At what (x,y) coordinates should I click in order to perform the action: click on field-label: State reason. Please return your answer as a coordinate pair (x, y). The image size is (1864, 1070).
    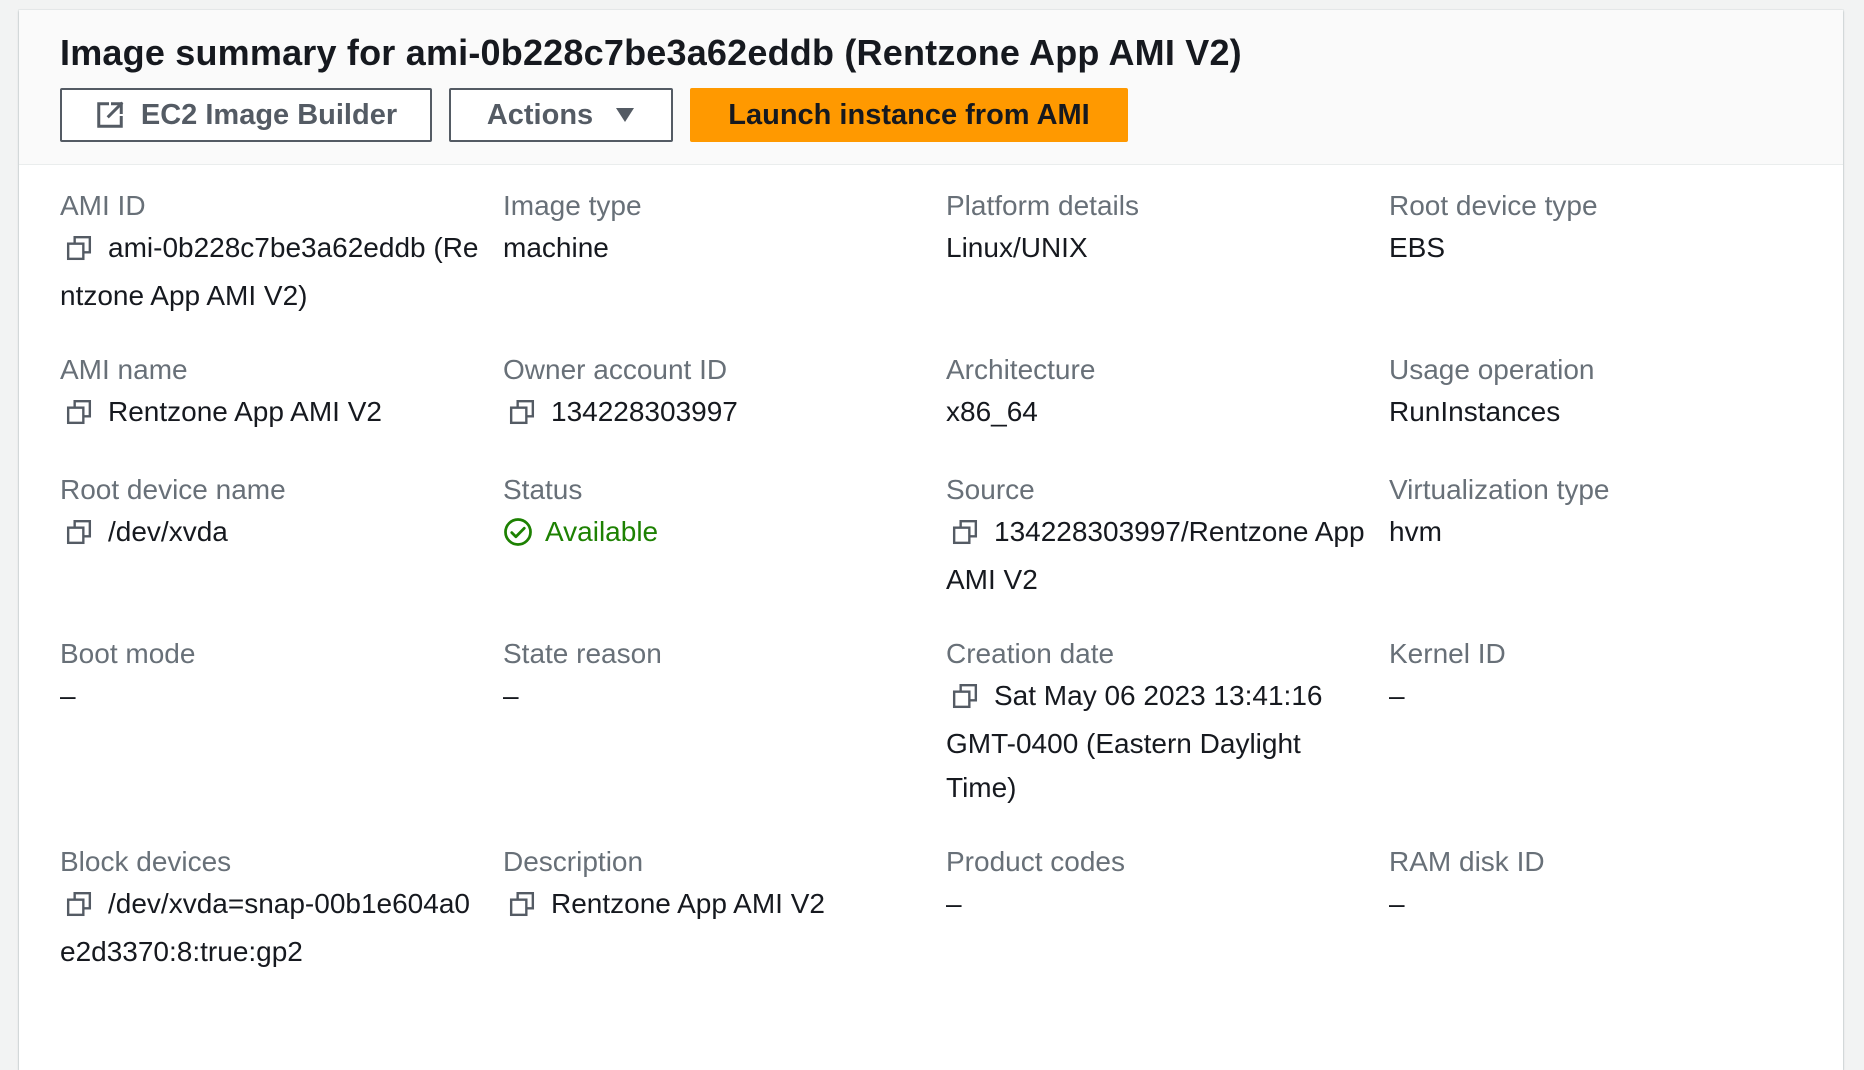
    Looking at the image, I should click on (582, 653).